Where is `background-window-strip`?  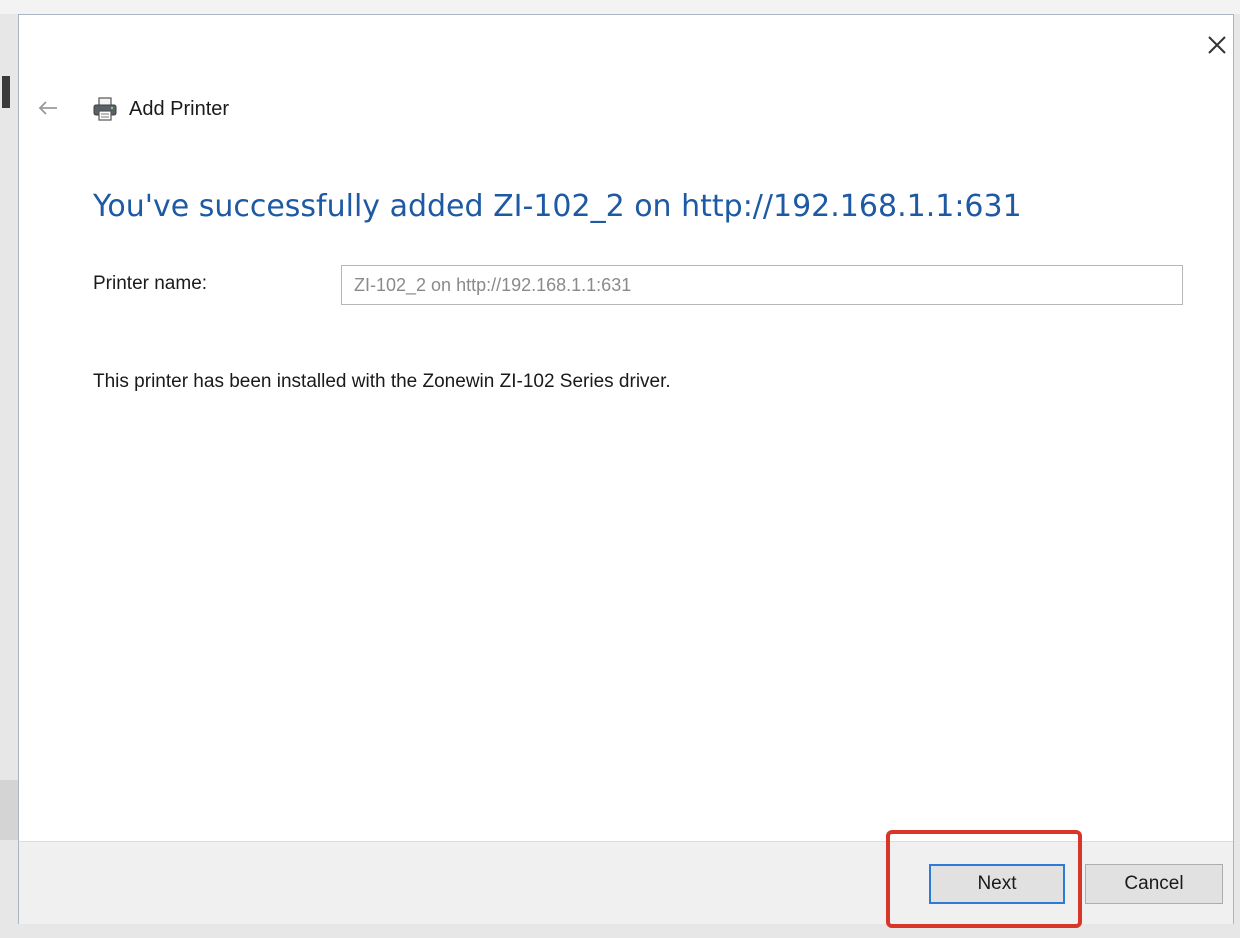
background-window-strip is located at coordinates (620, 7).